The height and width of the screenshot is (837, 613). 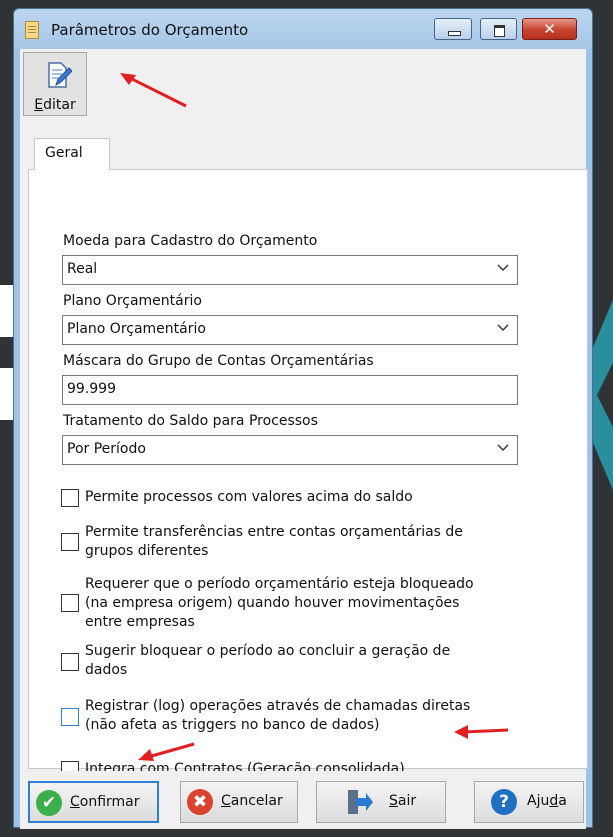 I want to click on annotation-arrow-integra, so click(x=481, y=732).